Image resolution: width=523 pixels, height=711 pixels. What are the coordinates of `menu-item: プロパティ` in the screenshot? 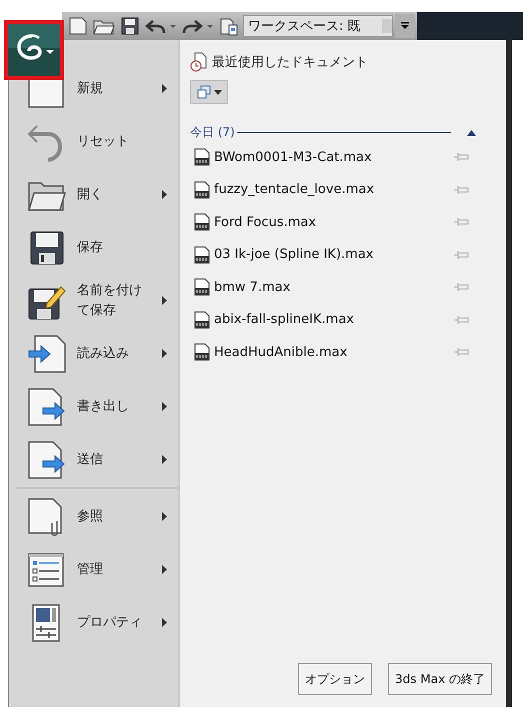 It's located at (93, 622).